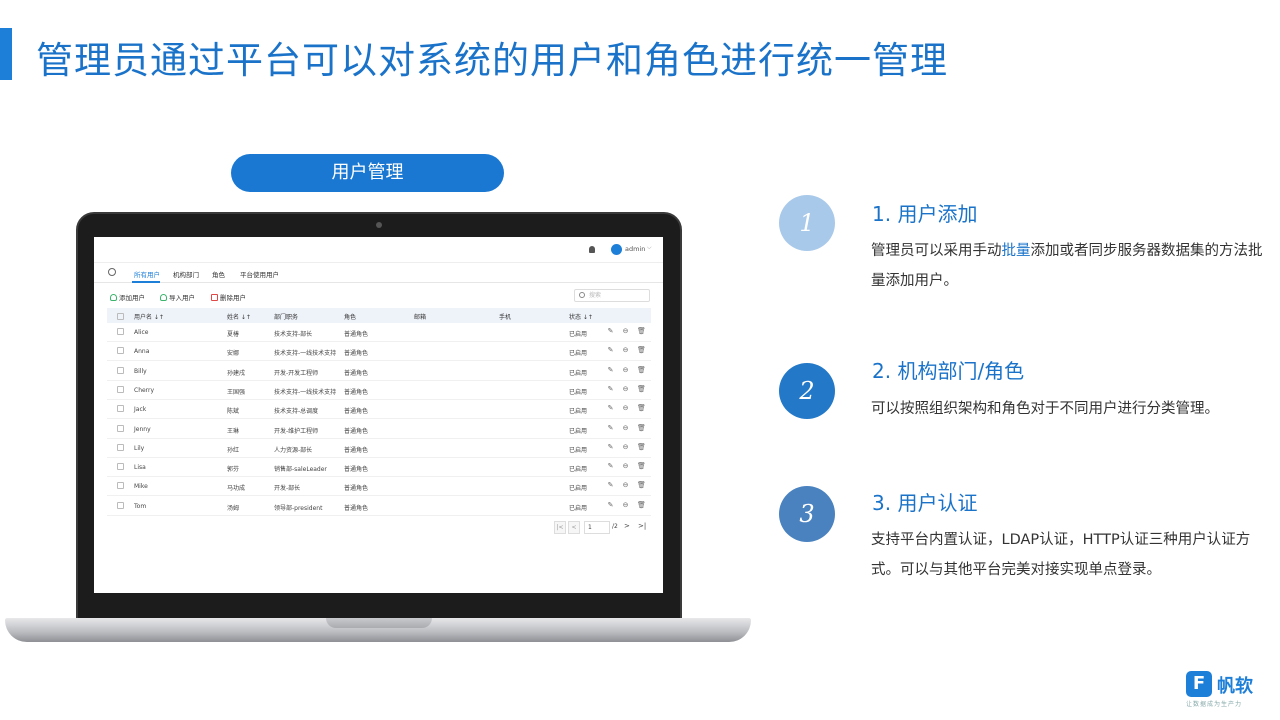 The image size is (1280, 720). I want to click on admin-name: admin, so click(635, 249).